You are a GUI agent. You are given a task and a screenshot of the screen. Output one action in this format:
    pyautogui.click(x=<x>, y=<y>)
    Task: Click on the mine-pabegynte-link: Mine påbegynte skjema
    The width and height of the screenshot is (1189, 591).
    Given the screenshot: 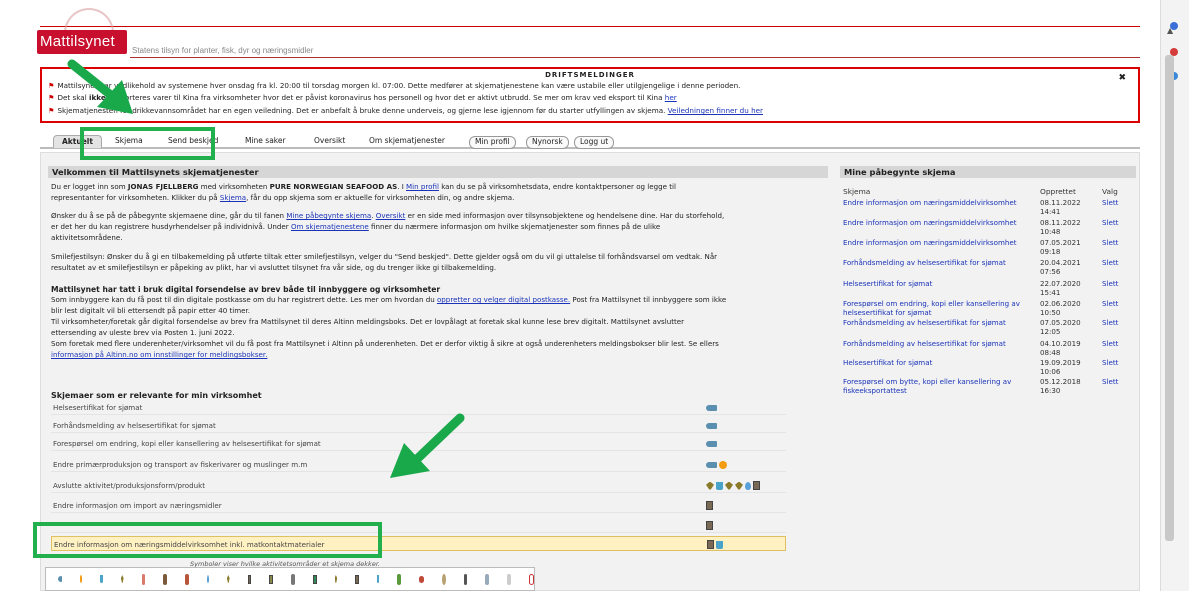 What is the action you would take?
    pyautogui.click(x=328, y=215)
    